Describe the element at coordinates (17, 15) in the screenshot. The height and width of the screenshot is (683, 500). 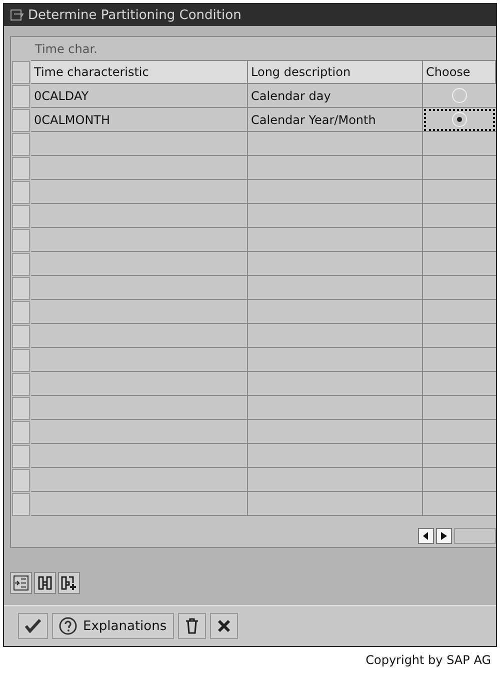
I see `window-icon` at that location.